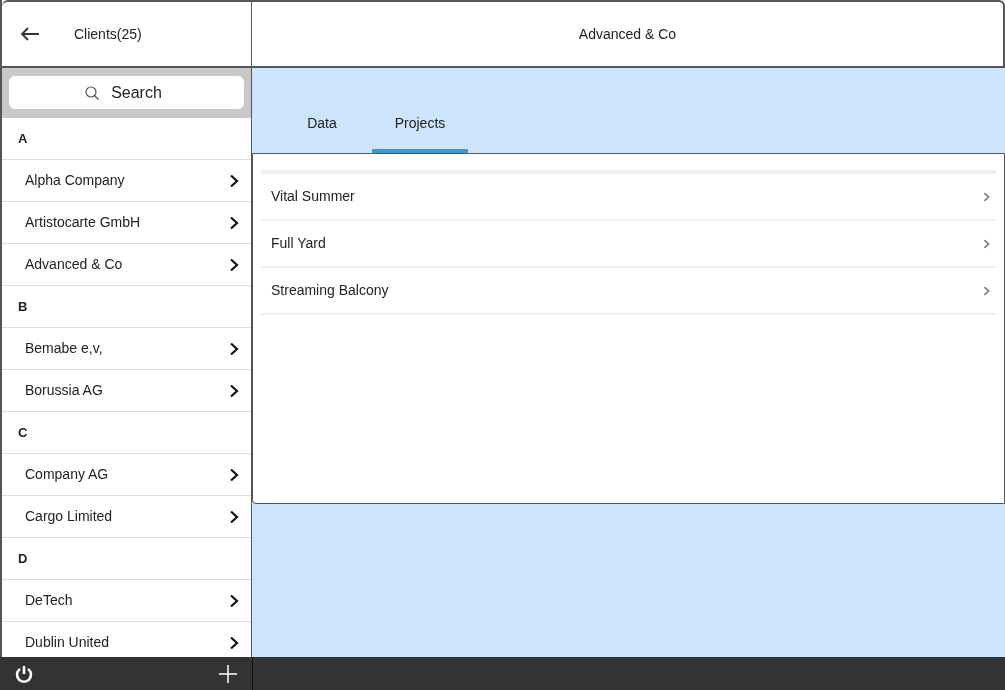  What do you see at coordinates (108, 34) in the screenshot?
I see `sidebar-title: Clients(25)` at bounding box center [108, 34].